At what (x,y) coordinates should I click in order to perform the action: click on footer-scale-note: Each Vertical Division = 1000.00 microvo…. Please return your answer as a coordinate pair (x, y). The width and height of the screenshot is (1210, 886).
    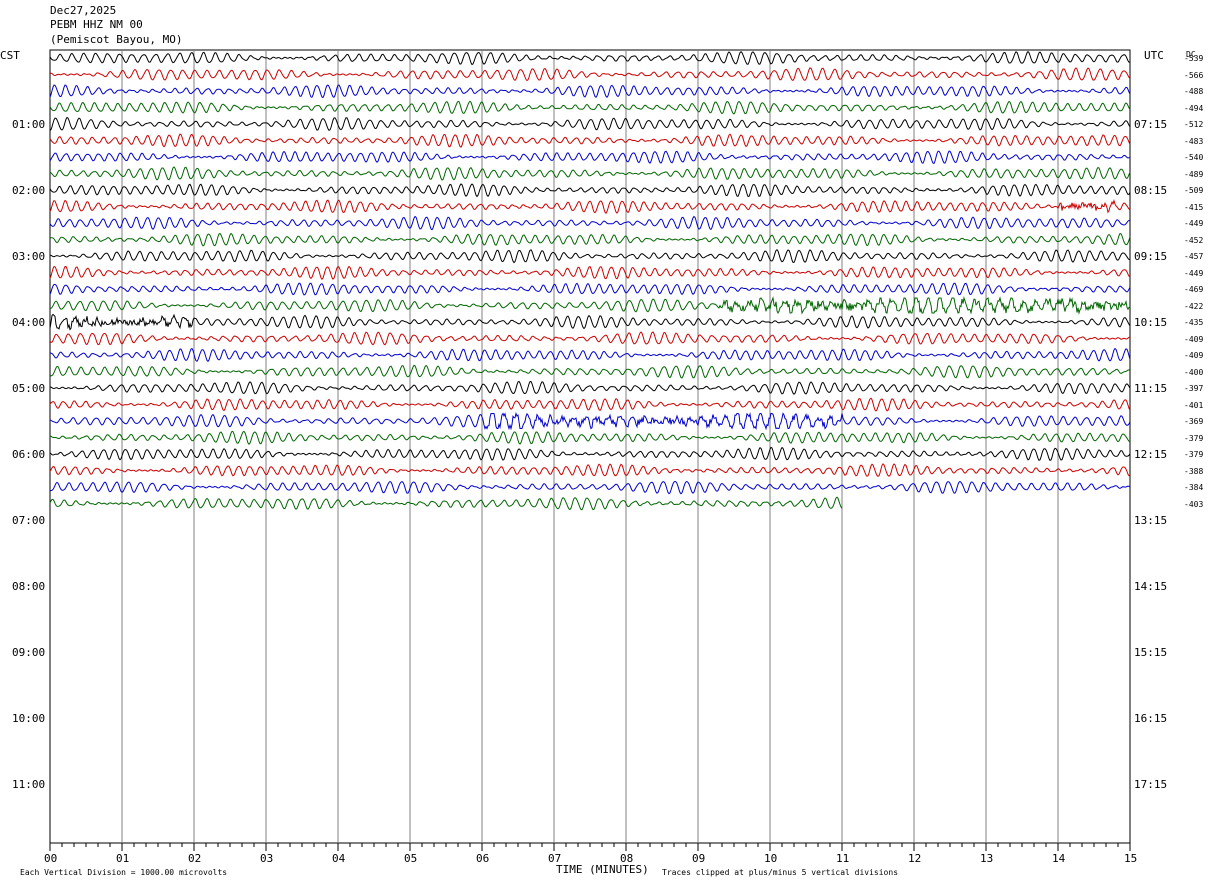
    Looking at the image, I should click on (124, 872).